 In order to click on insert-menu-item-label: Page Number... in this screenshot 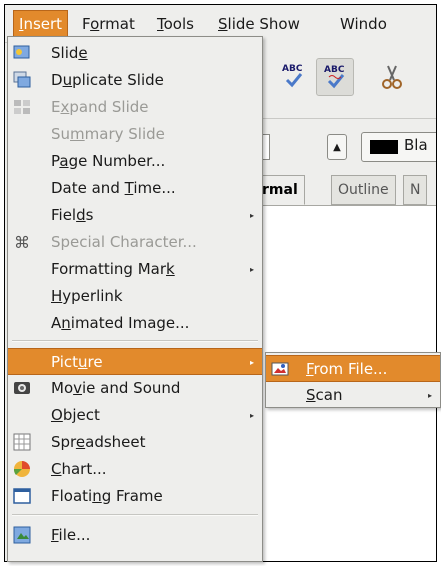, I will do `click(108, 161)`.